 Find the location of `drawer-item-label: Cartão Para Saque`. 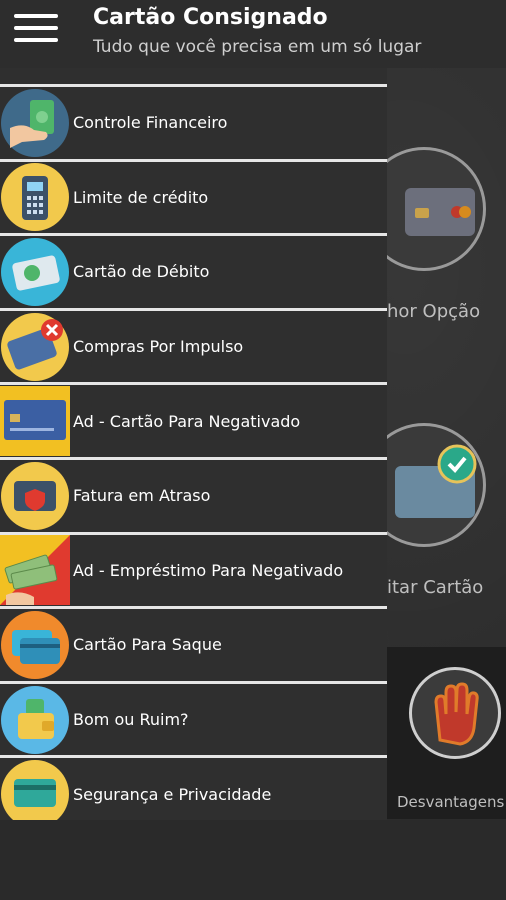

drawer-item-label: Cartão Para Saque is located at coordinates (147, 645).